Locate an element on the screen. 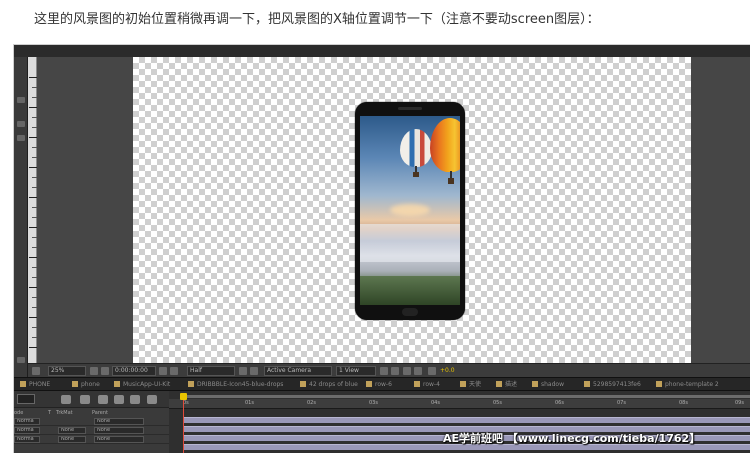 The image size is (750, 453). phone-speaker is located at coordinates (410, 108).